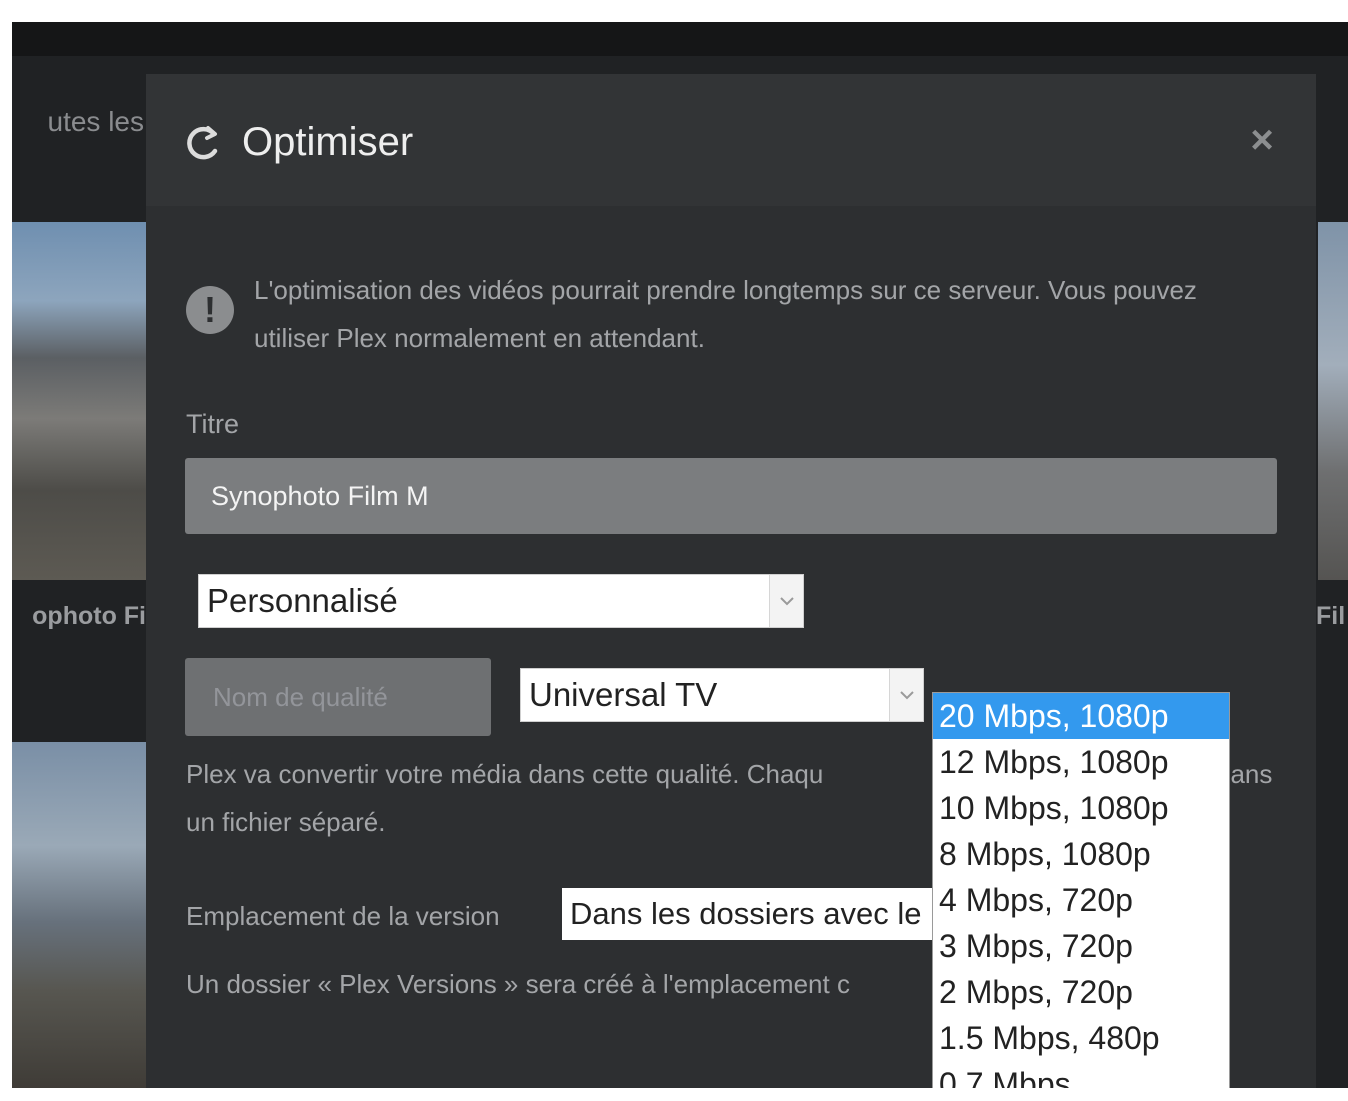 The height and width of the screenshot is (1101, 1348). What do you see at coordinates (731, 140) in the screenshot?
I see `dialog-header: Optimiser ×` at bounding box center [731, 140].